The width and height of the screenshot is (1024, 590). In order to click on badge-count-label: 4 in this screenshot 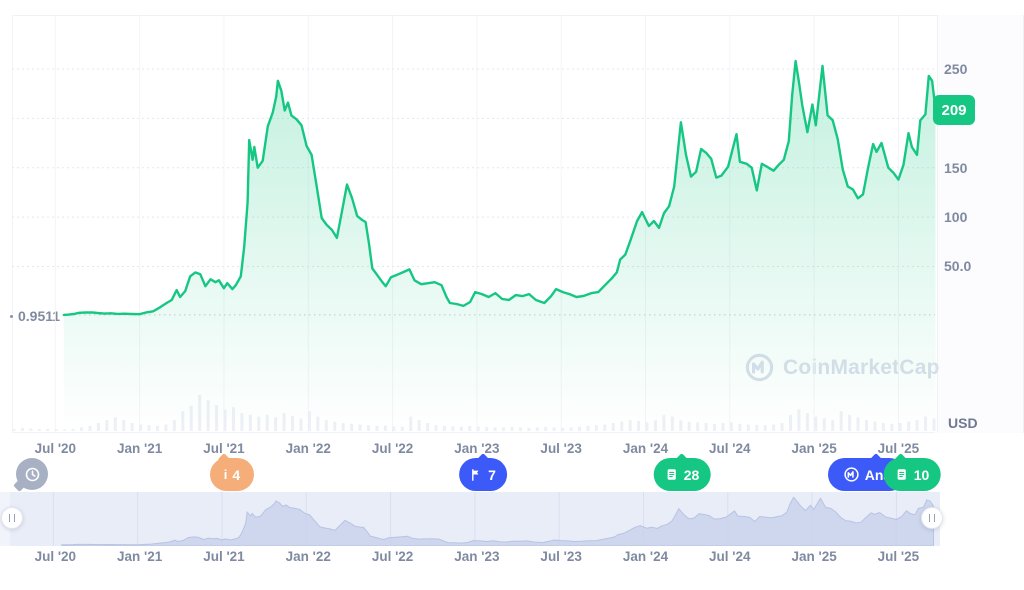, I will do `click(236, 474)`.